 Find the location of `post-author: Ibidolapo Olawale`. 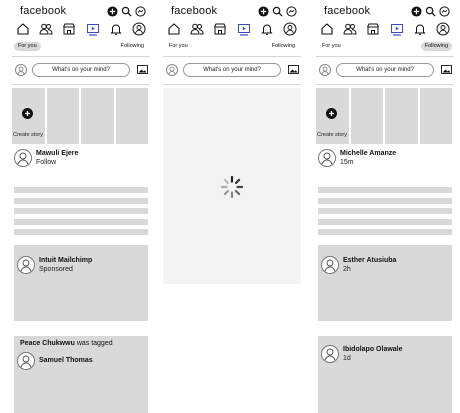

post-author: Ibidolapo Olawale is located at coordinates (373, 349).